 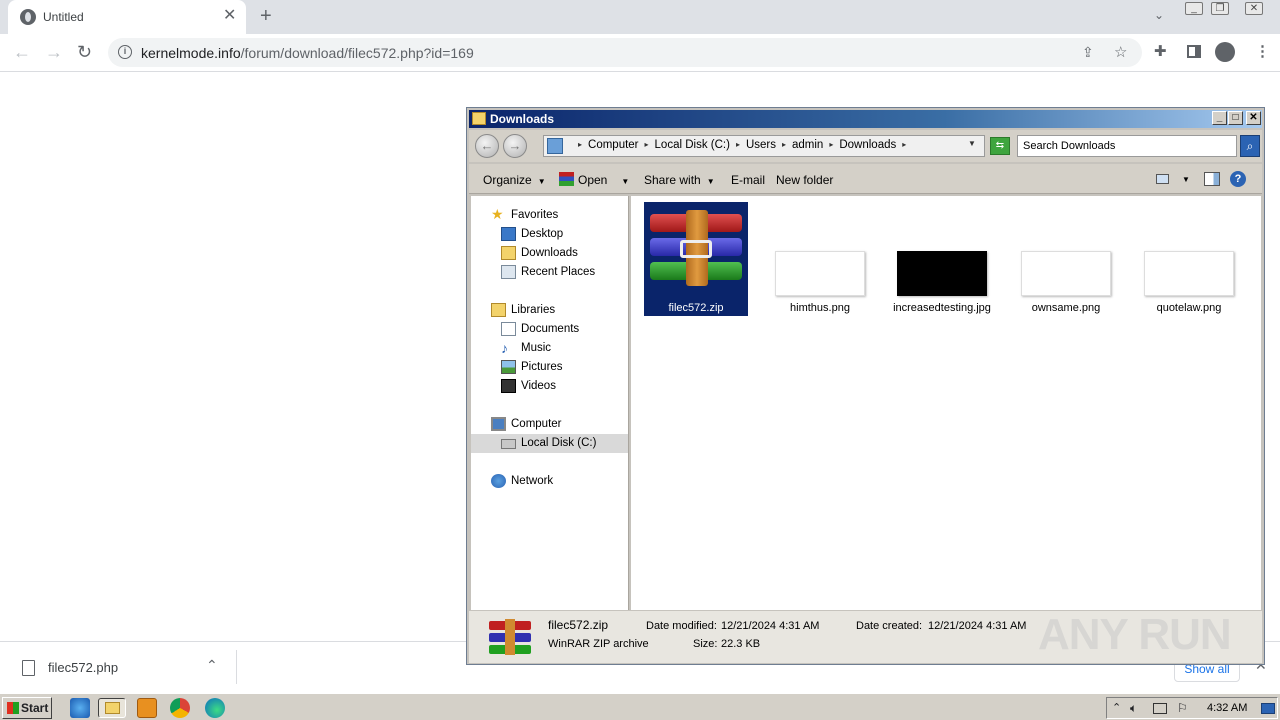 What do you see at coordinates (1116, 707) in the screenshot?
I see `show-hidden-icons-icon: ⌃` at bounding box center [1116, 707].